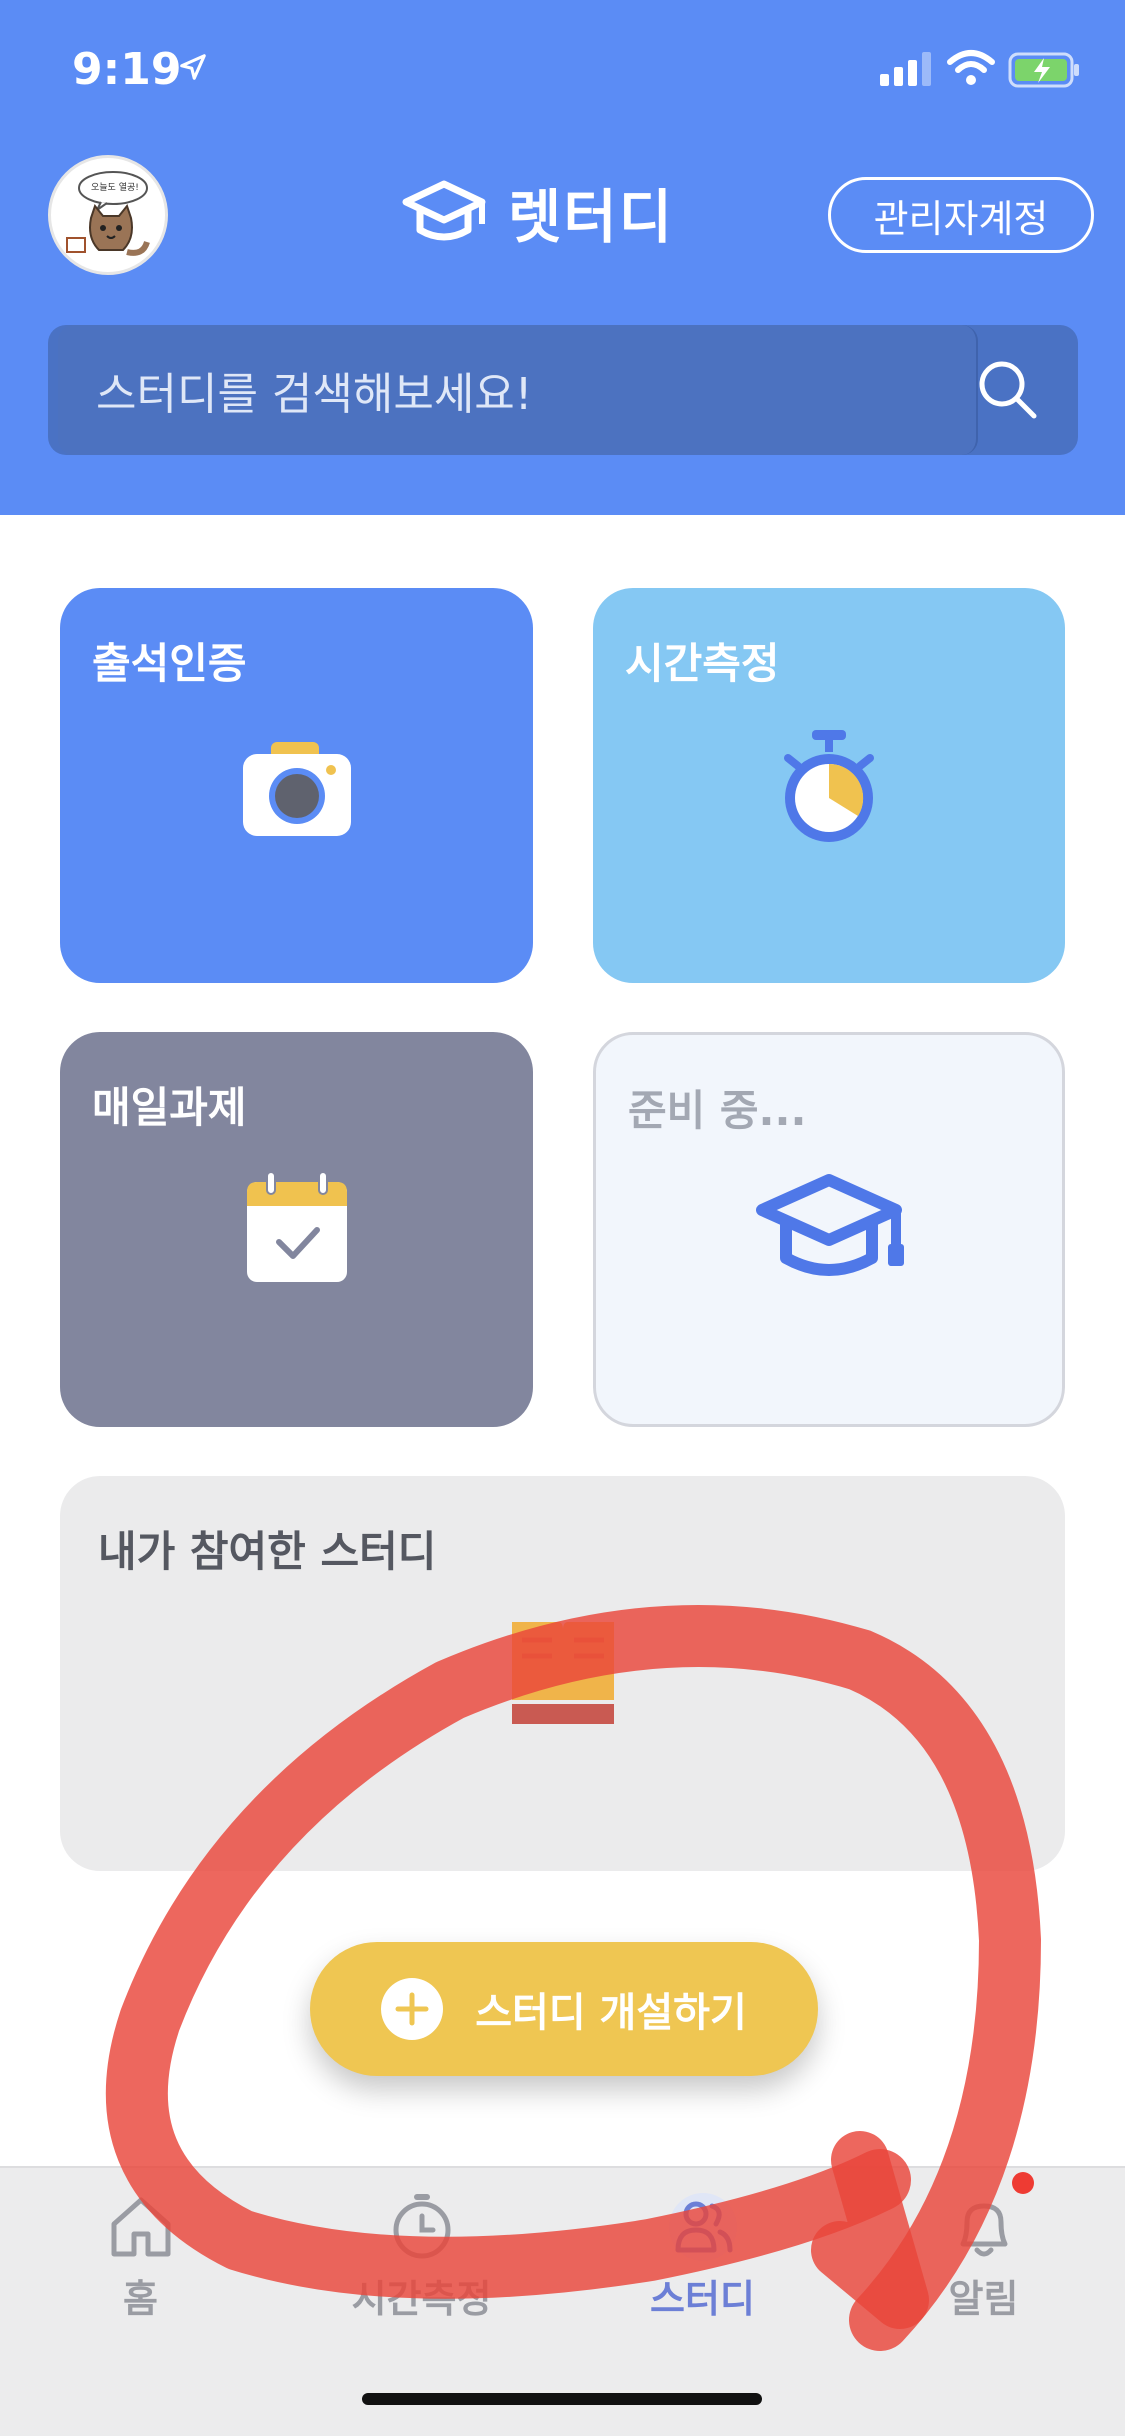  Describe the element at coordinates (140, 2299) in the screenshot. I see `tab-label: 홈` at that location.